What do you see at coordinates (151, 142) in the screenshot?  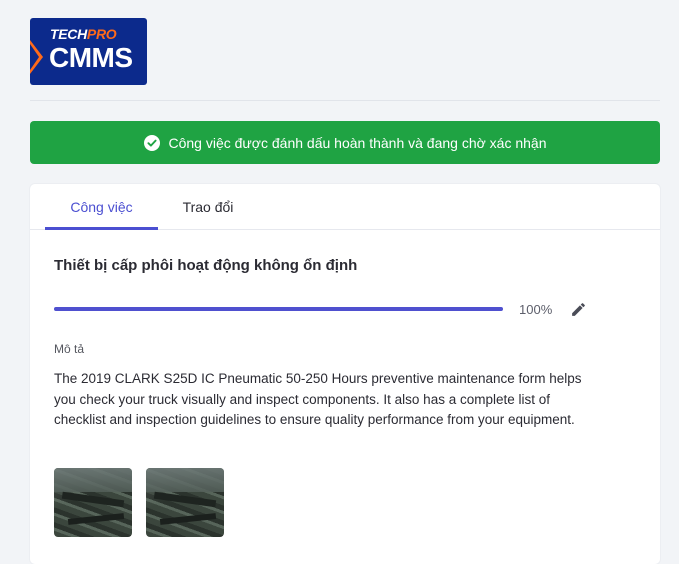 I see `check-circle-icon` at bounding box center [151, 142].